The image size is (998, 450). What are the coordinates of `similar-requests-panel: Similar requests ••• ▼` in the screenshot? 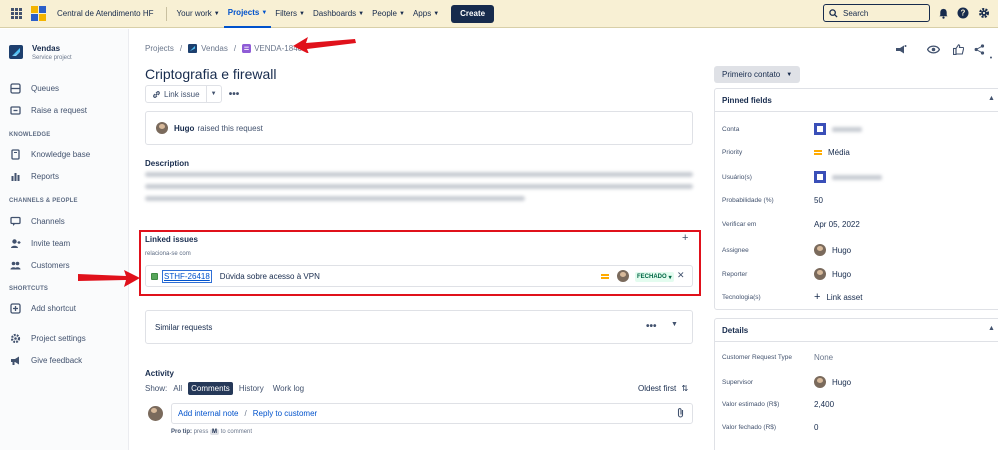 It's located at (419, 327).